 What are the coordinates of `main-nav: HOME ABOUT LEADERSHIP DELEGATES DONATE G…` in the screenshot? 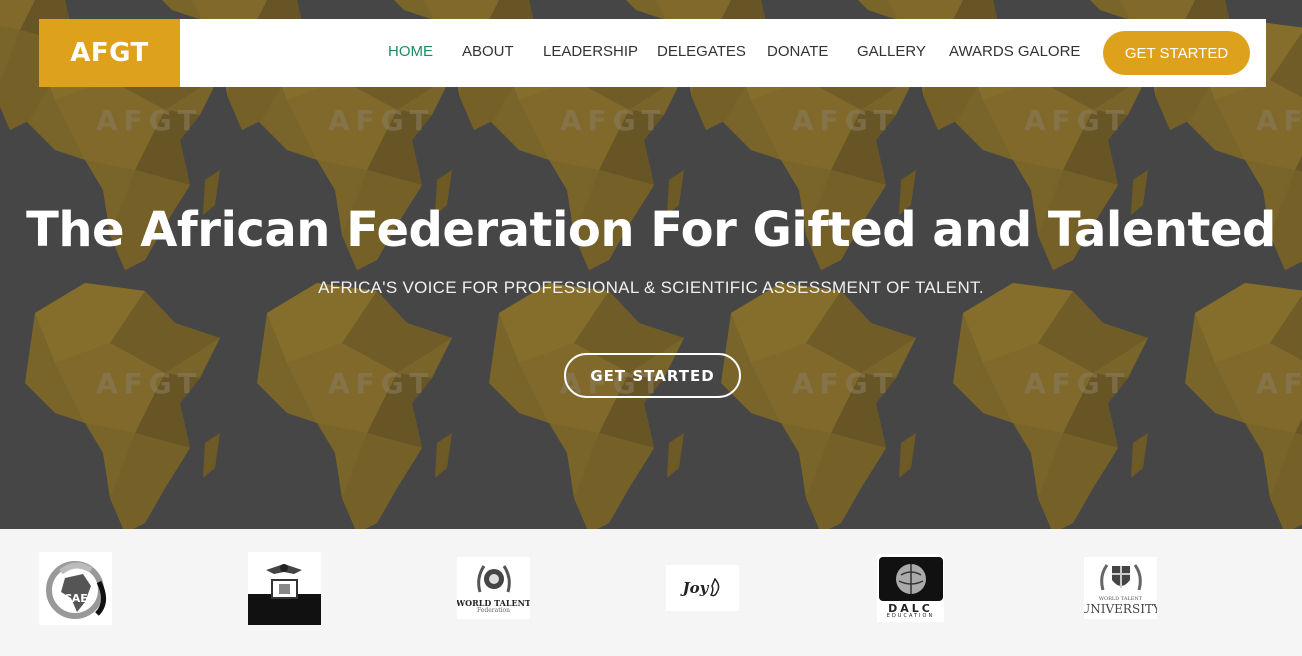 It's located at (652, 53).